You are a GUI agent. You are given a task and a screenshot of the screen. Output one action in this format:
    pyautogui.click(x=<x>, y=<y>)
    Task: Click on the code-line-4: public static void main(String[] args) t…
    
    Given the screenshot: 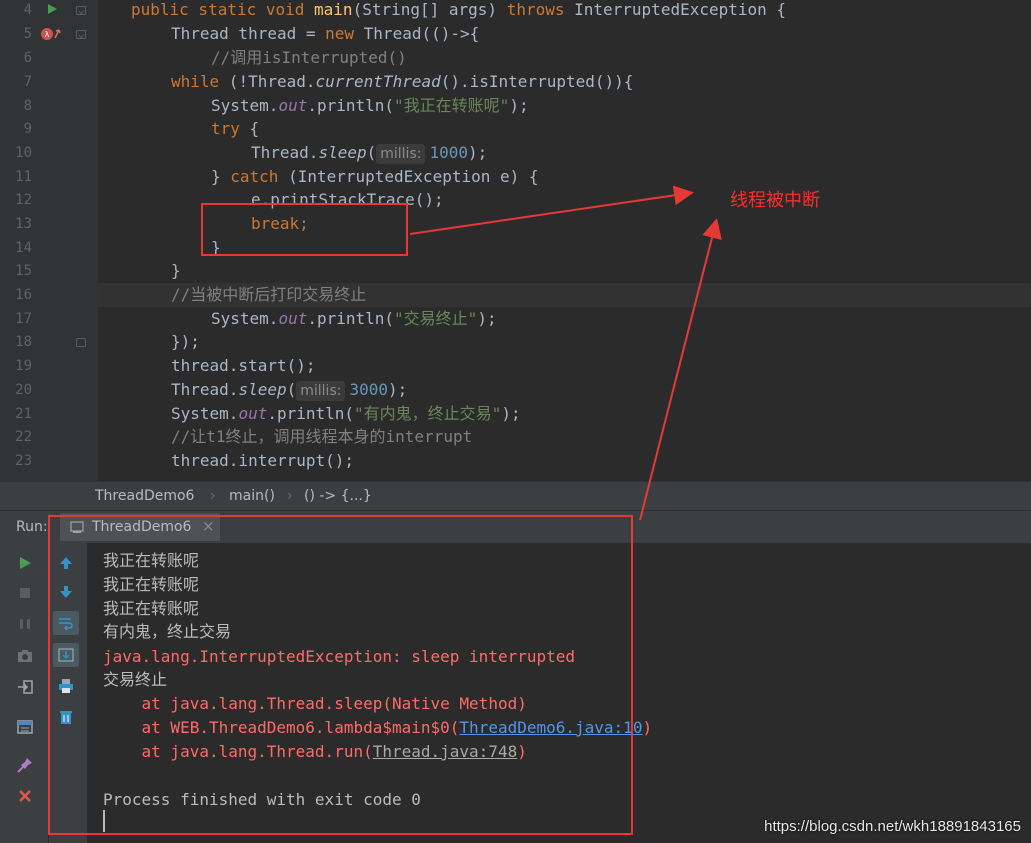 What is the action you would take?
    pyautogui.click(x=459, y=9)
    